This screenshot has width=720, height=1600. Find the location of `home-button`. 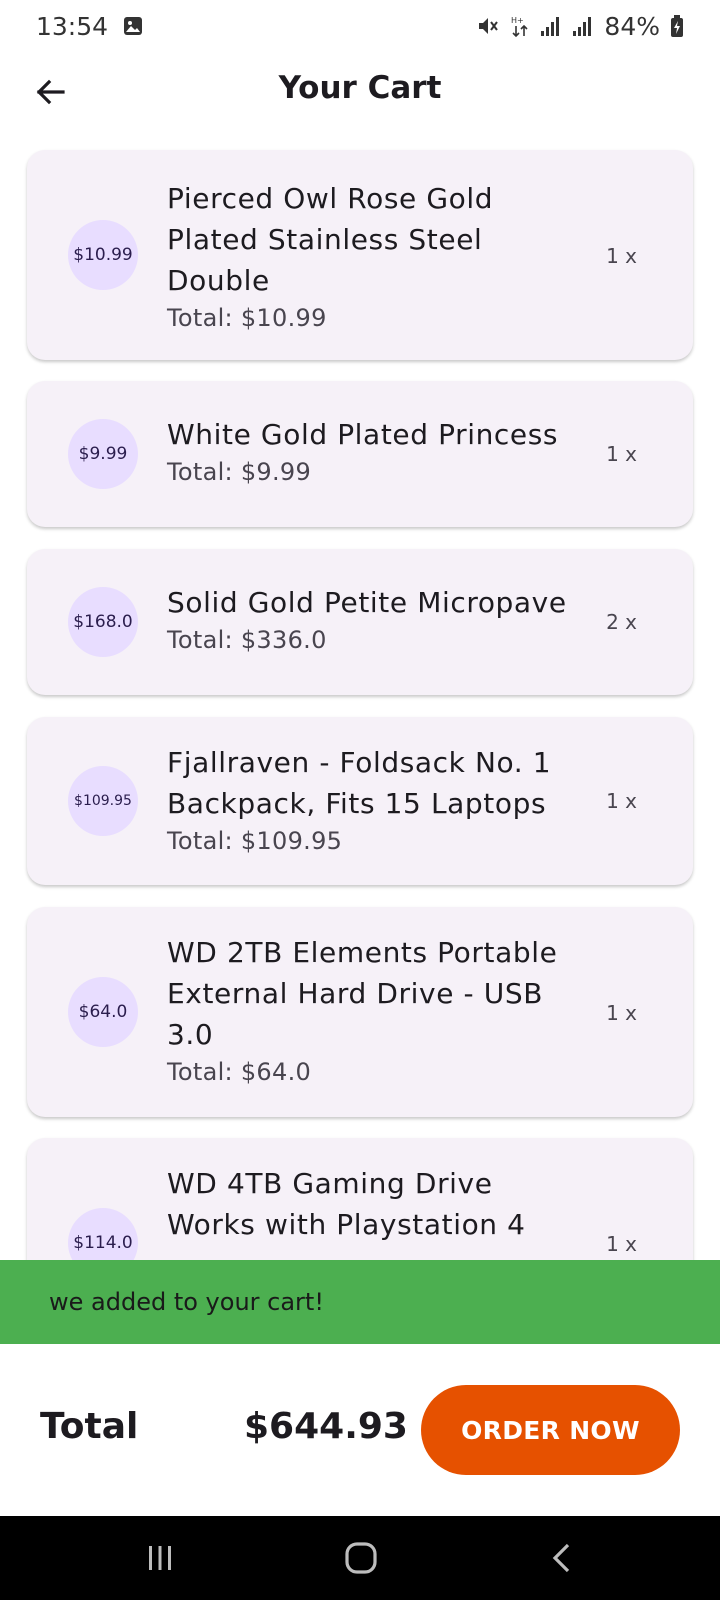

home-button is located at coordinates (361, 1558).